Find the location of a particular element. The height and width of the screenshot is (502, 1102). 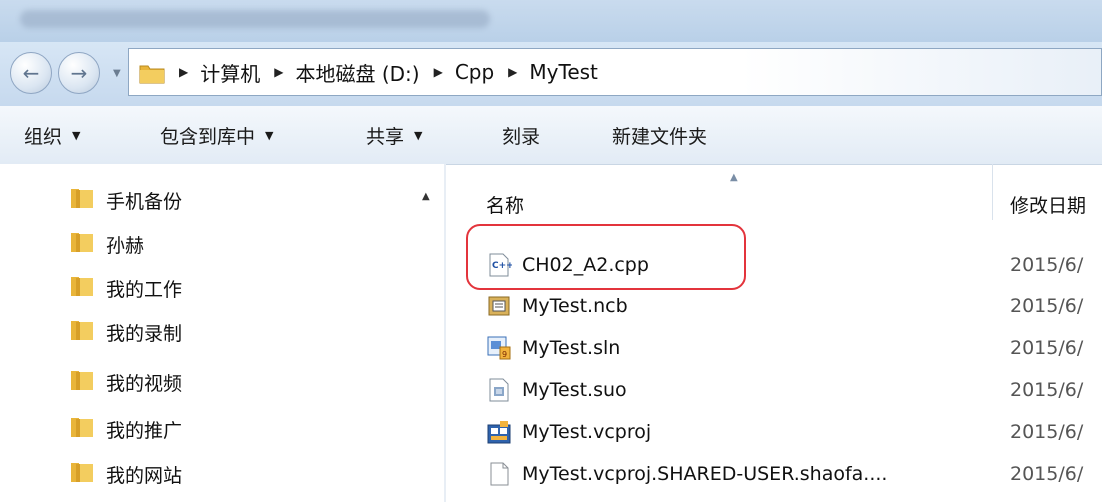

share-label: 共享 is located at coordinates (385, 136).